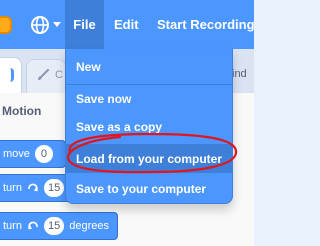 The height and width of the screenshot is (246, 320). What do you see at coordinates (7, 75) in the screenshot?
I see `code-icon` at bounding box center [7, 75].